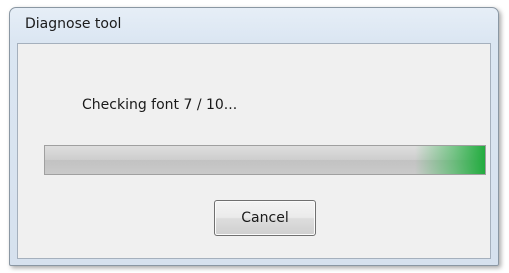 This screenshot has width=509, height=273. I want to click on progress-bar-highlight, so click(450, 160).